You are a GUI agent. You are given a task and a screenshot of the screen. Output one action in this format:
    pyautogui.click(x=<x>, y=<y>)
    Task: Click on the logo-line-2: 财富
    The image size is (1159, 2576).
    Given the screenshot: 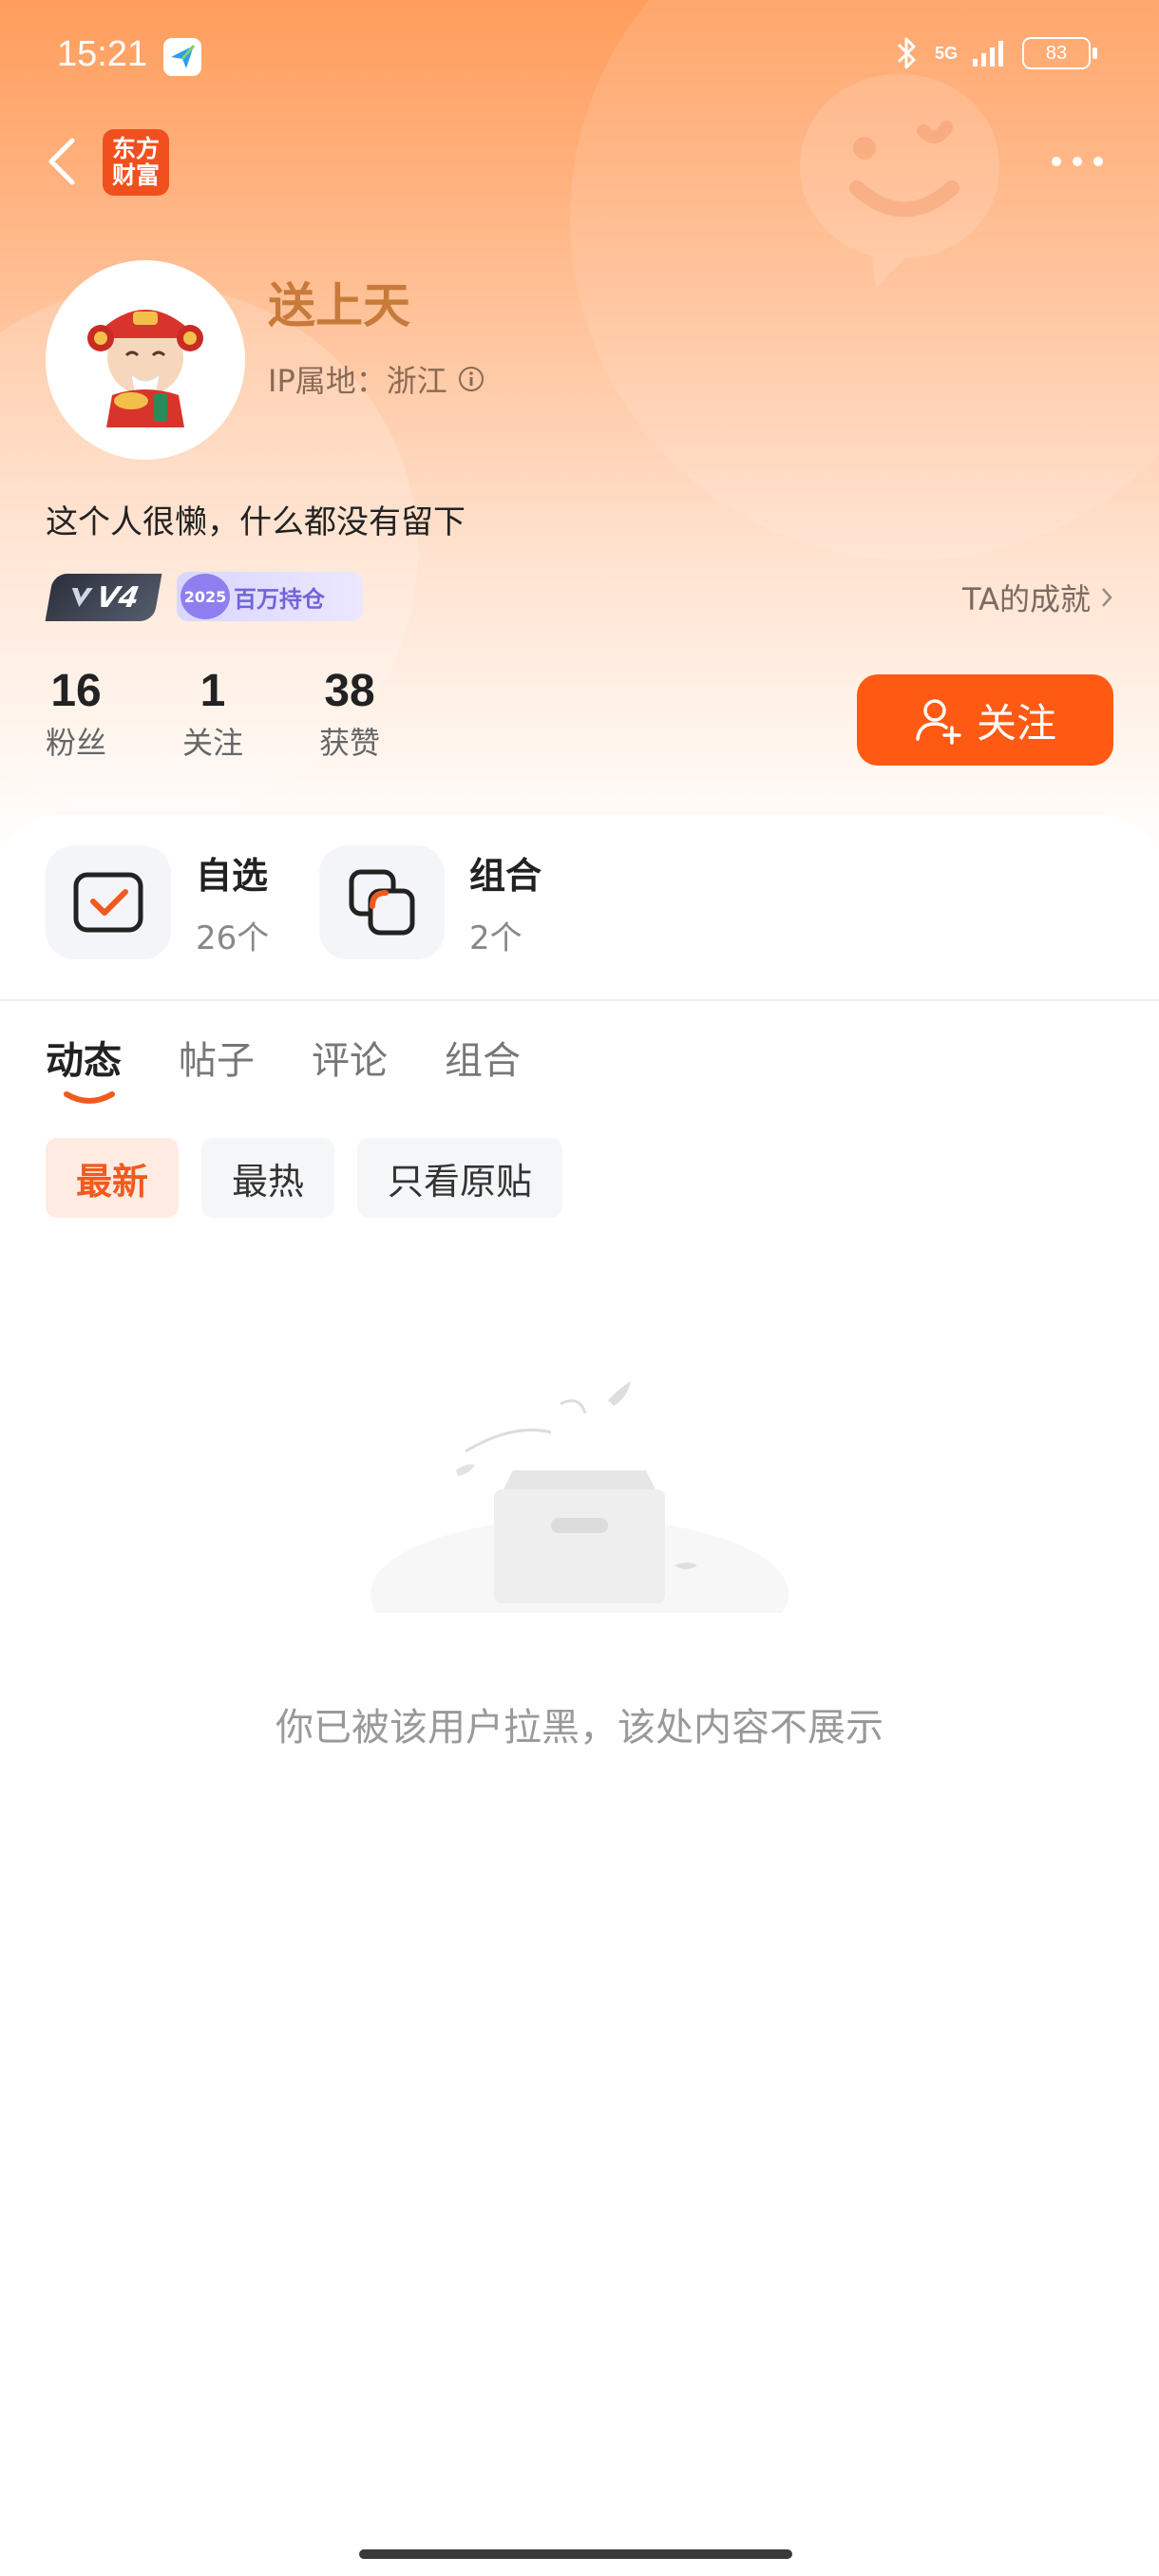 What is the action you would take?
    pyautogui.click(x=135, y=175)
    